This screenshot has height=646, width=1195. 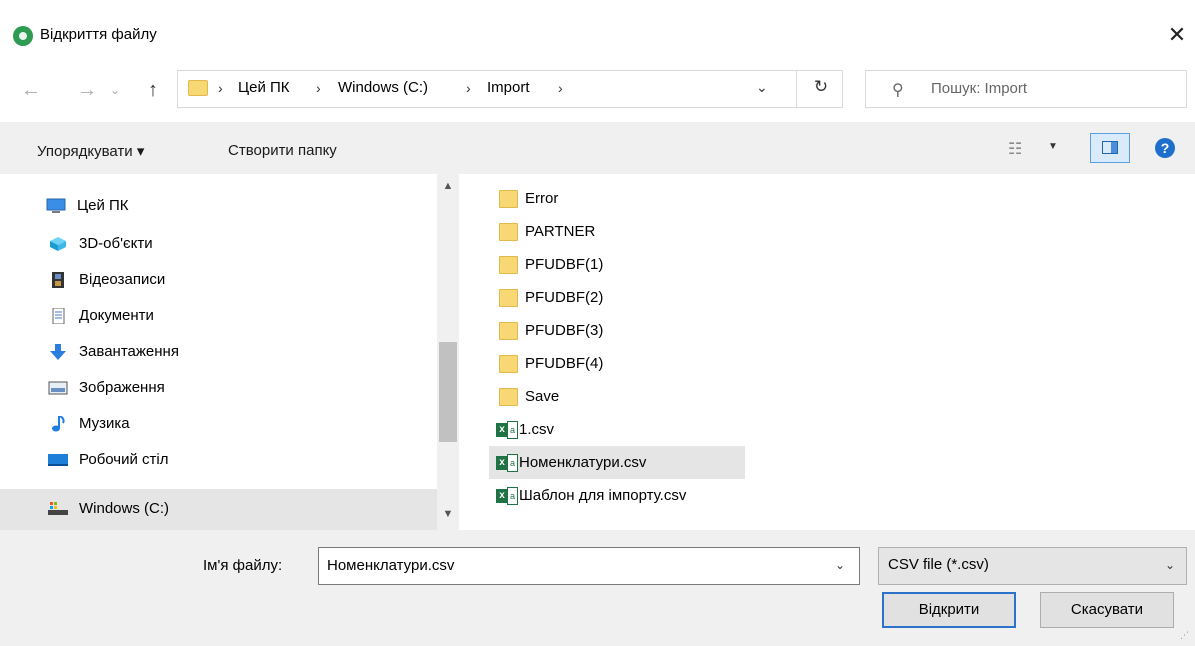 What do you see at coordinates (617, 429) in the screenshot?
I see `list-item: xa 1.csv` at bounding box center [617, 429].